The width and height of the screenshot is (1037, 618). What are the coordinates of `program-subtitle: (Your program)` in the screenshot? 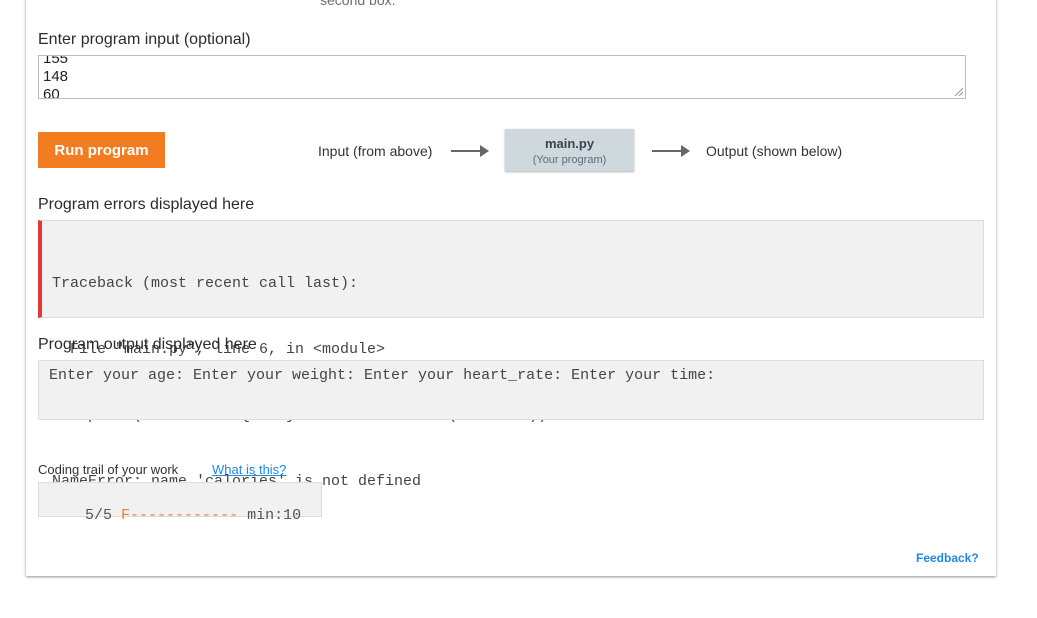 It's located at (569, 160).